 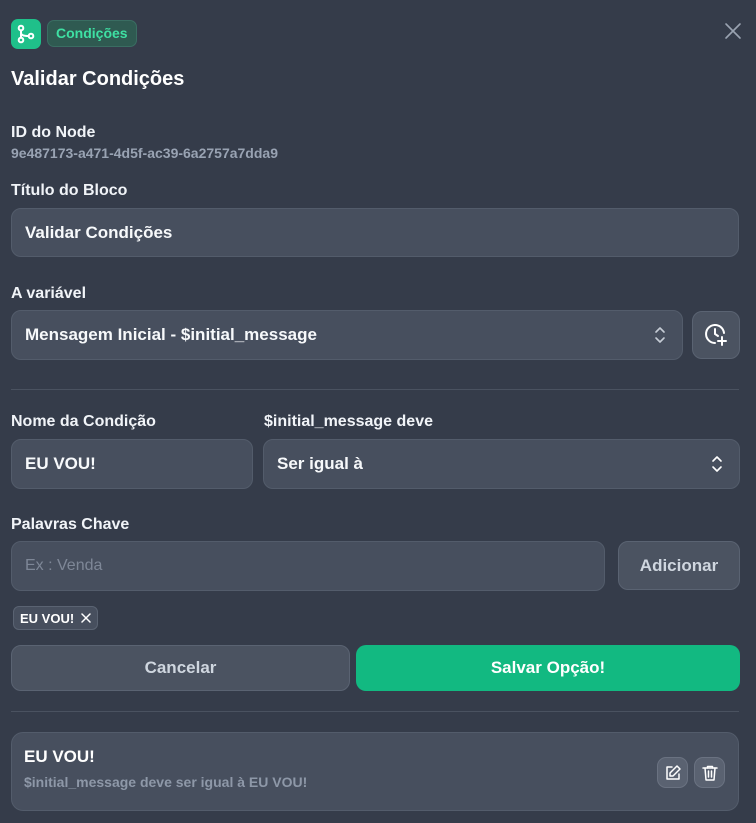 What do you see at coordinates (86, 618) in the screenshot?
I see `remove-chip-icon` at bounding box center [86, 618].